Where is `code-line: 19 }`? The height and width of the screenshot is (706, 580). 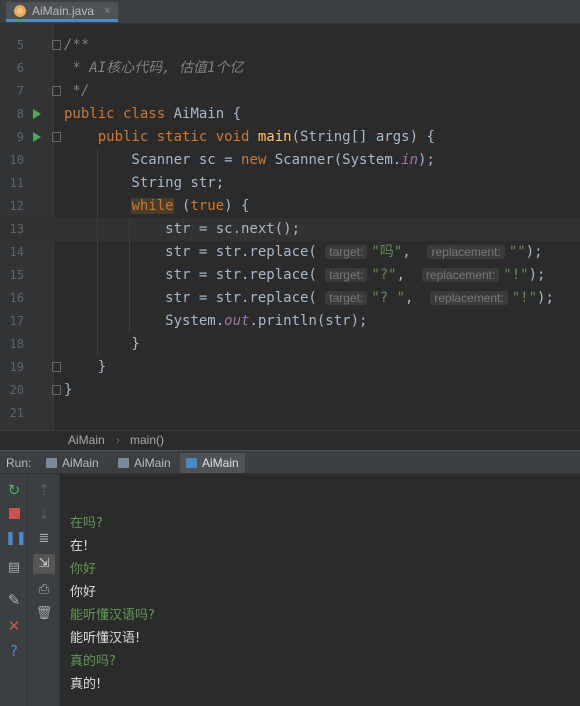
code-line: 19 } is located at coordinates (290, 367).